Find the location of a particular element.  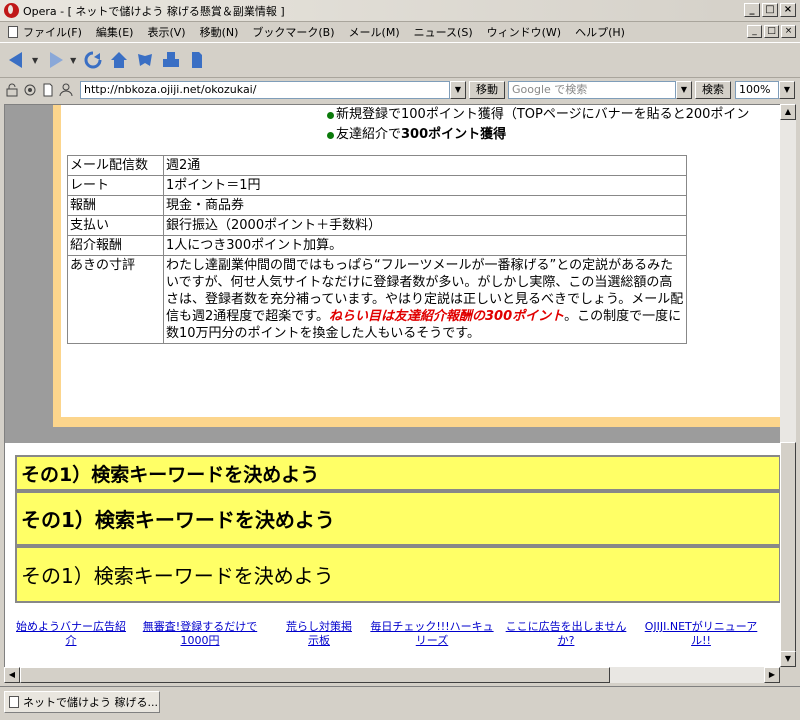

table-key: 支払い is located at coordinates (115, 225).